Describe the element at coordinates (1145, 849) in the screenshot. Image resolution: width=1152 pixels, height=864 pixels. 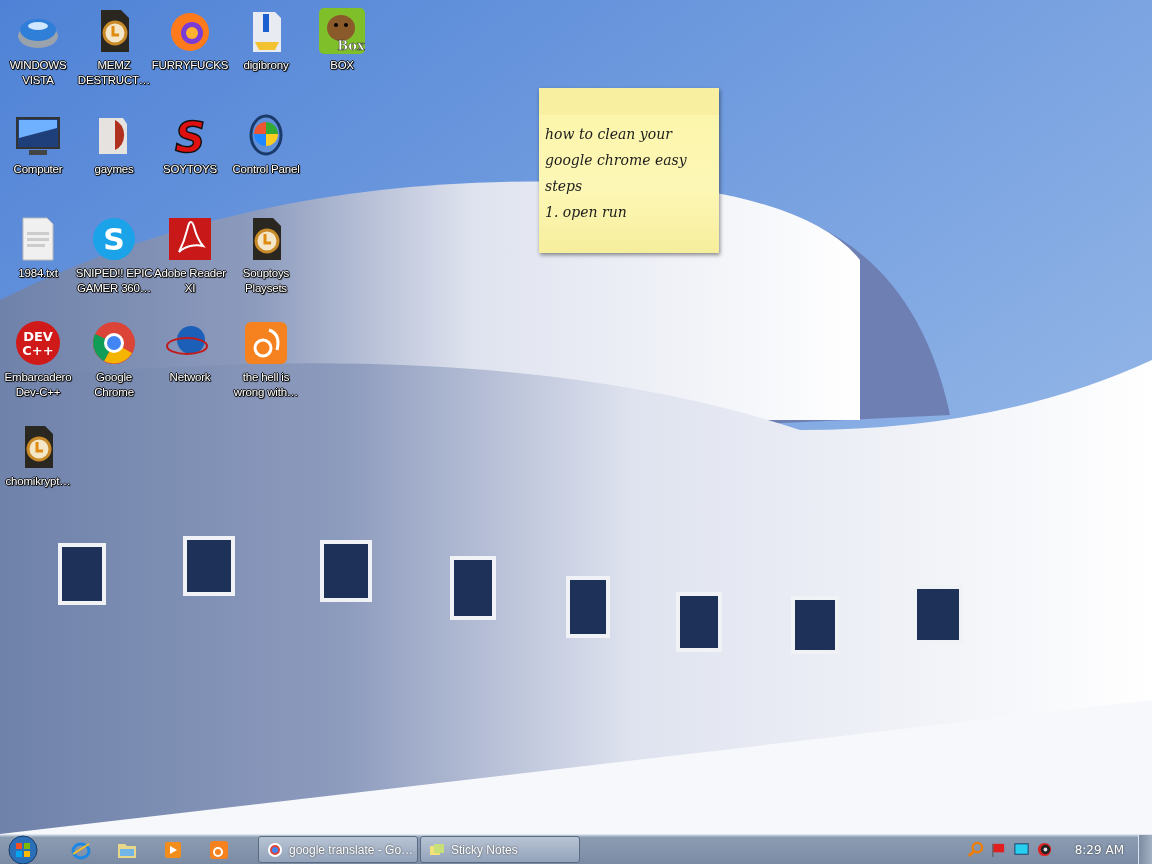
I see `show-desktop-button` at that location.